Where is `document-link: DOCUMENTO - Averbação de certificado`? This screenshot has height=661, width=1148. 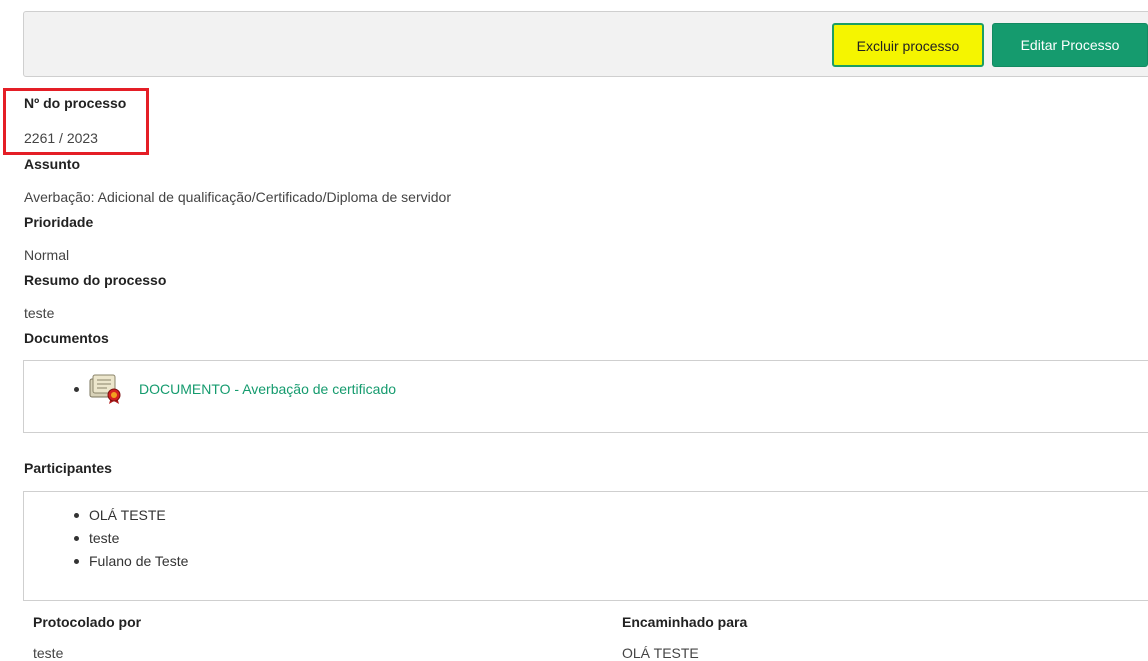 document-link: DOCUMENTO - Averbação de certificado is located at coordinates (267, 389).